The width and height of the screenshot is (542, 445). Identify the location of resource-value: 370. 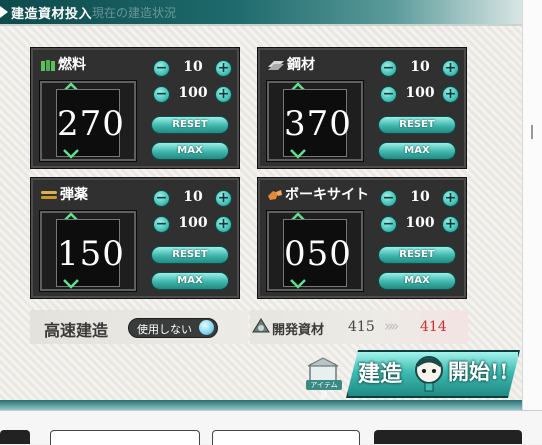
(318, 124).